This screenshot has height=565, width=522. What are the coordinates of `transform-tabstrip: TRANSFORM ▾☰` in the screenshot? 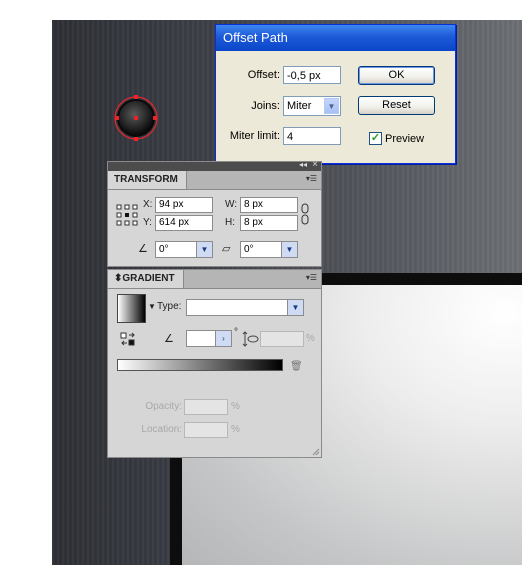 It's located at (214, 180).